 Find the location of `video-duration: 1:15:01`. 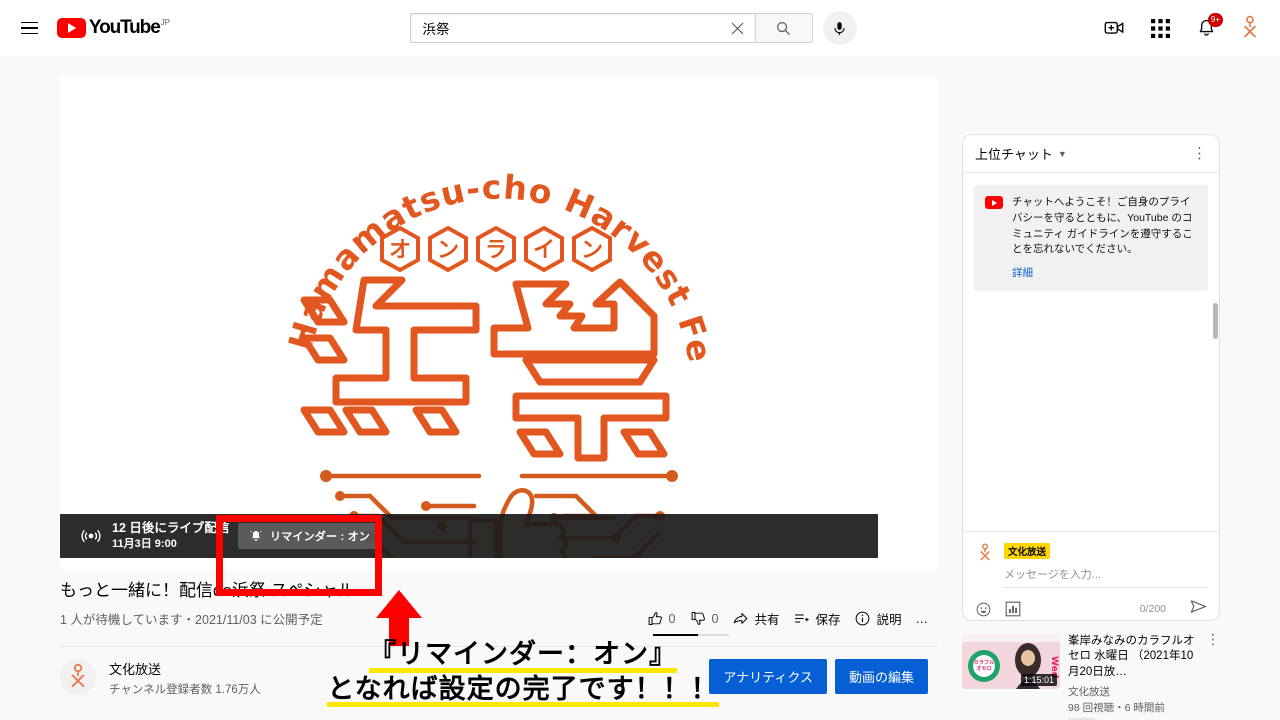

video-duration: 1:15:01 is located at coordinates (1038, 680).